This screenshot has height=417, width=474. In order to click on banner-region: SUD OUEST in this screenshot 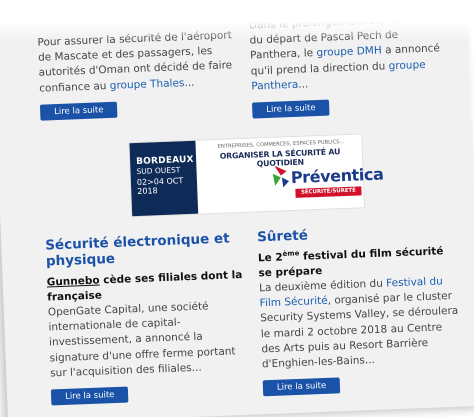, I will do `click(158, 171)`.